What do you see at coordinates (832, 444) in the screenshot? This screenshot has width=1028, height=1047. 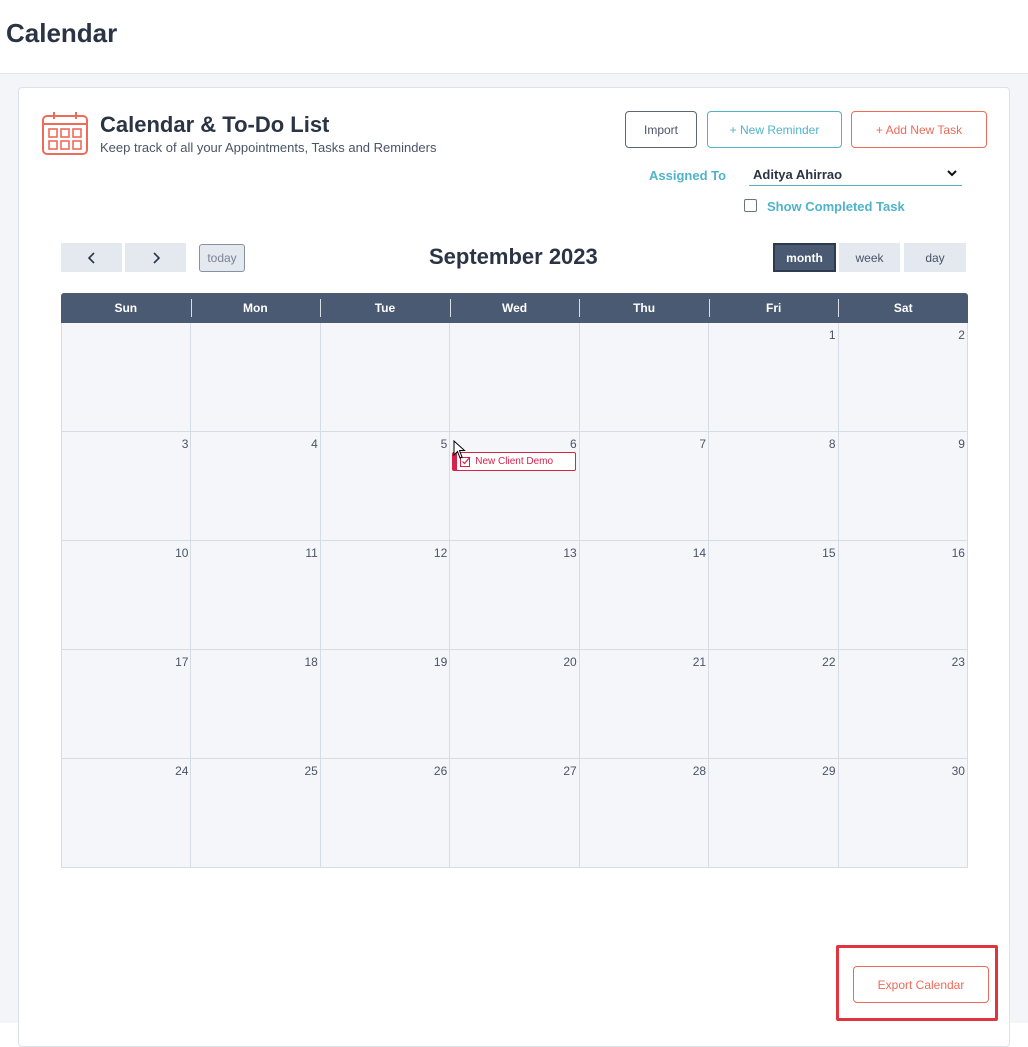 I see `day-number: 8` at bounding box center [832, 444].